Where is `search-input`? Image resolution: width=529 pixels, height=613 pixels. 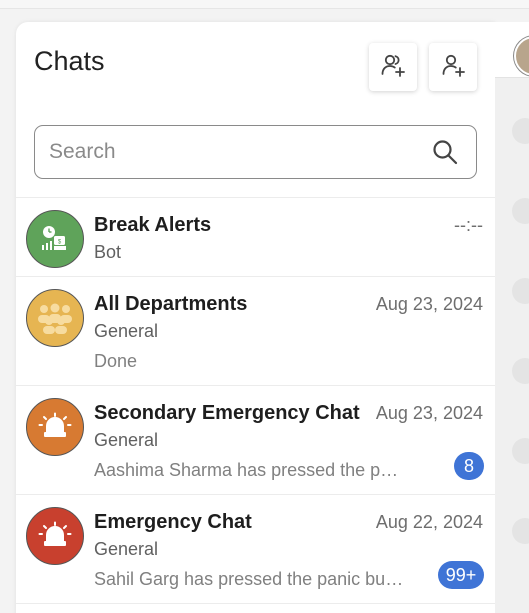 search-input is located at coordinates (229, 152).